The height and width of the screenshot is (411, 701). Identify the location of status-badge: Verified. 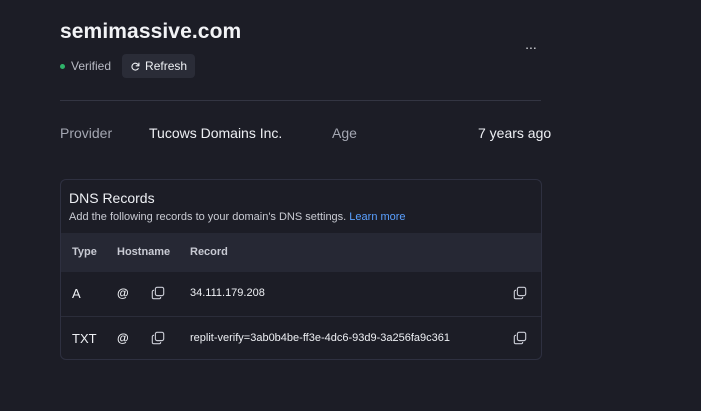
(91, 66).